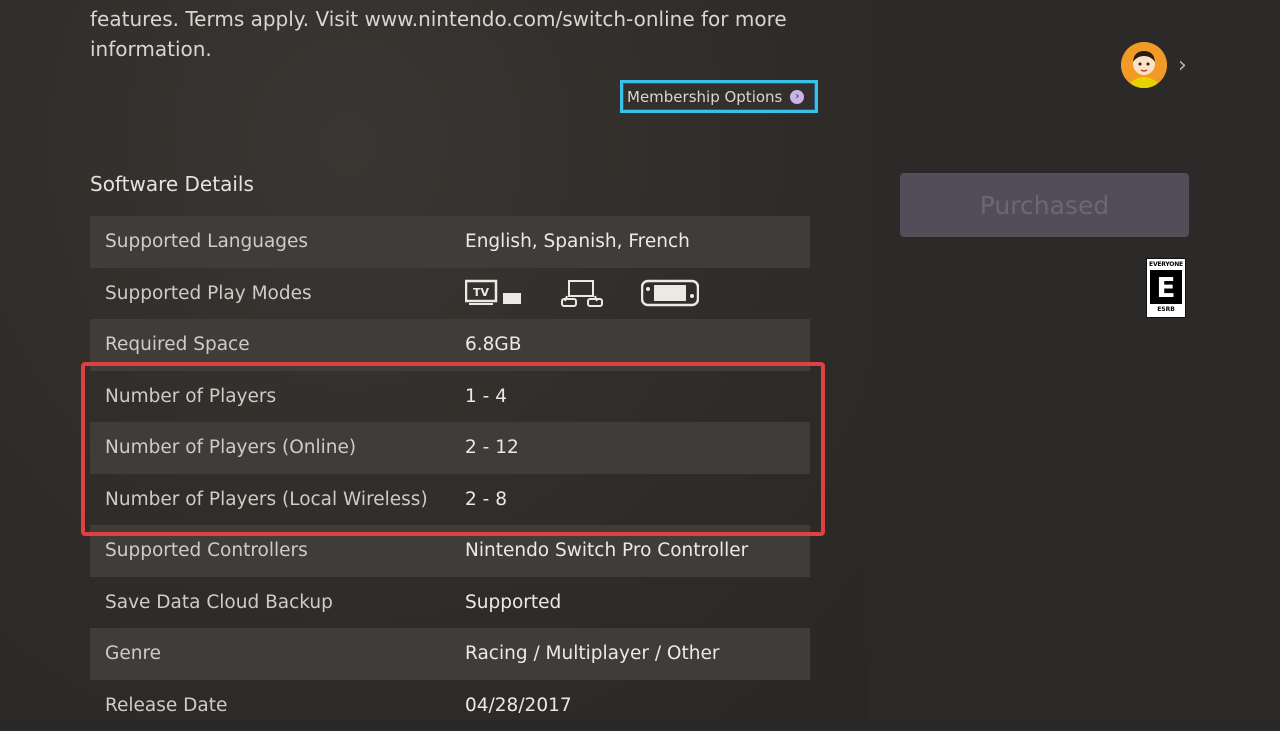 The height and width of the screenshot is (731, 1280). I want to click on row-label: Required Space, so click(277, 344).